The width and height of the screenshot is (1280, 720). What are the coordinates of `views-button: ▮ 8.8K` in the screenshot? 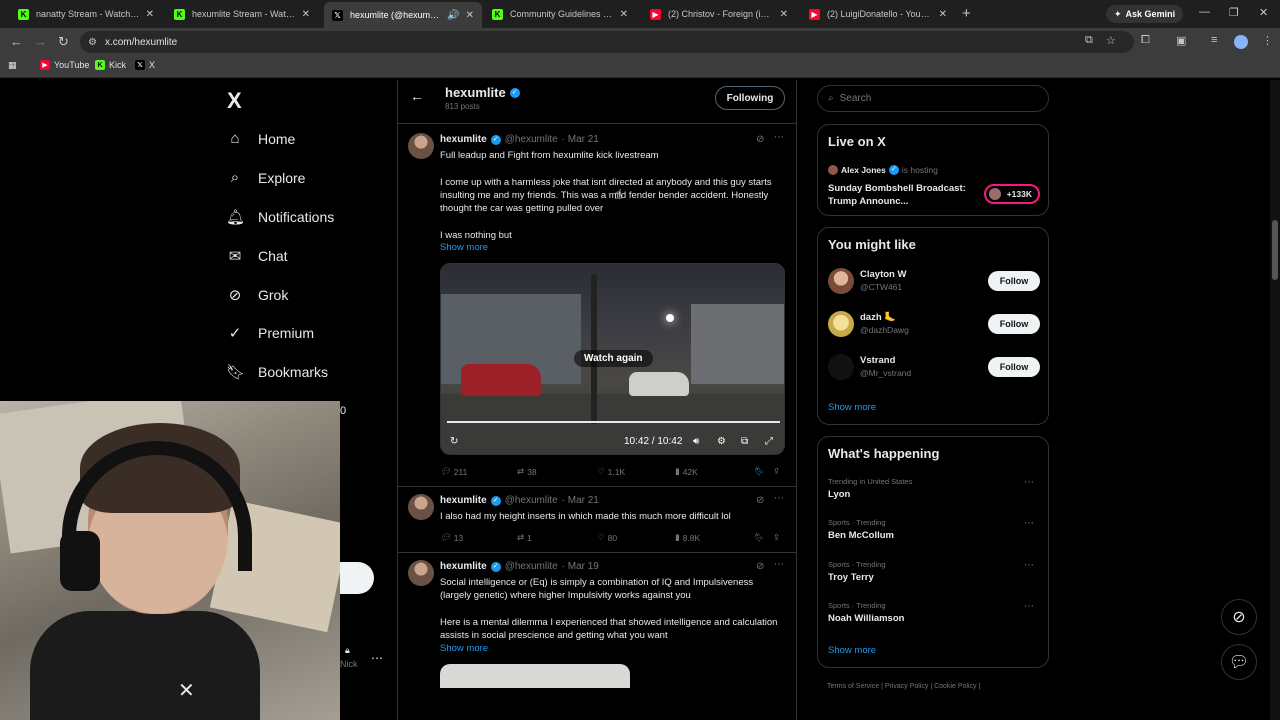 It's located at (687, 537).